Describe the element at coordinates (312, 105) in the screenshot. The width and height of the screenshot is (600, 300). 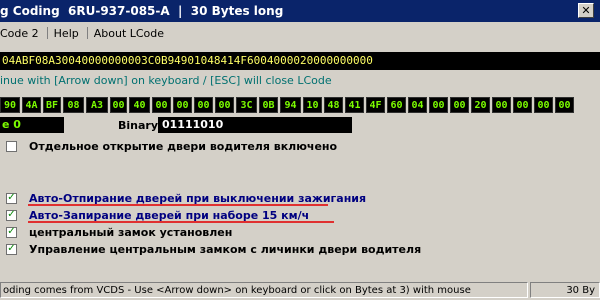
I see `byte-cell: 10` at that location.